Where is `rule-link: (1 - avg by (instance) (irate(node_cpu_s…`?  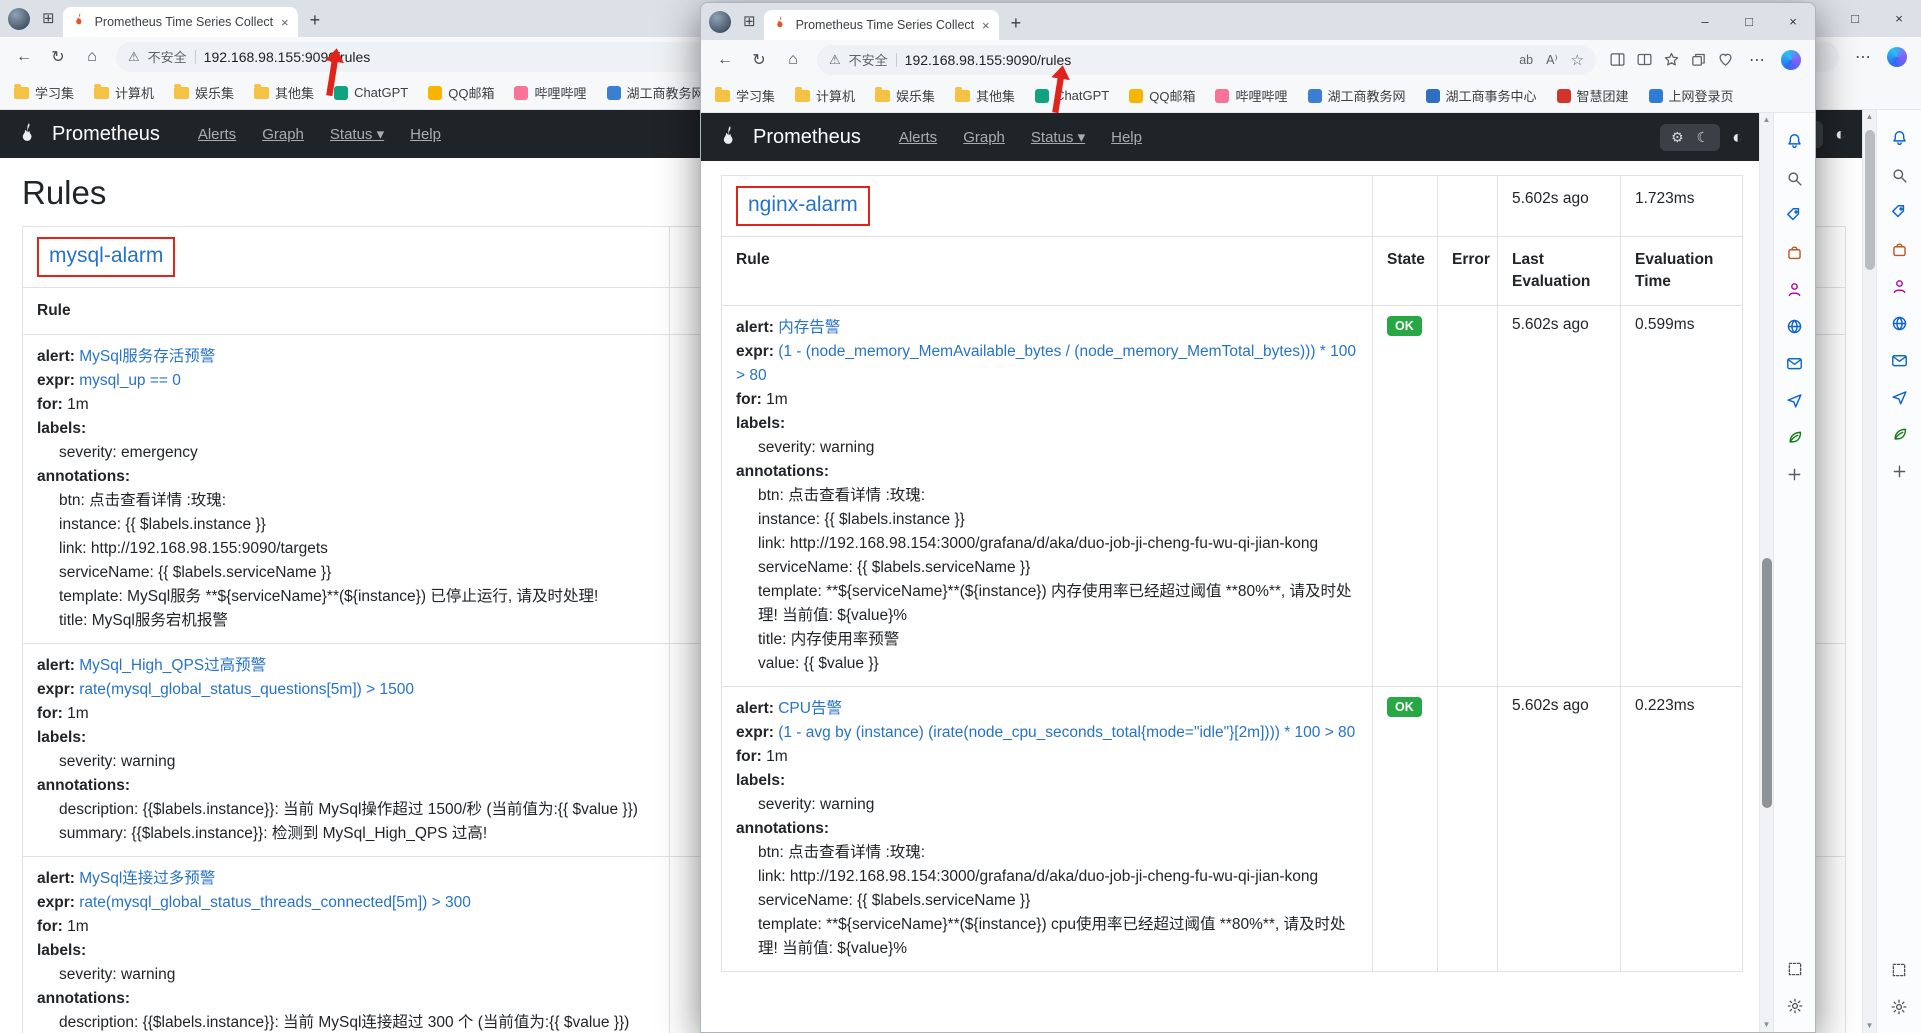 rule-link: (1 - avg by (instance) (irate(node_cpu_s… is located at coordinates (1066, 732).